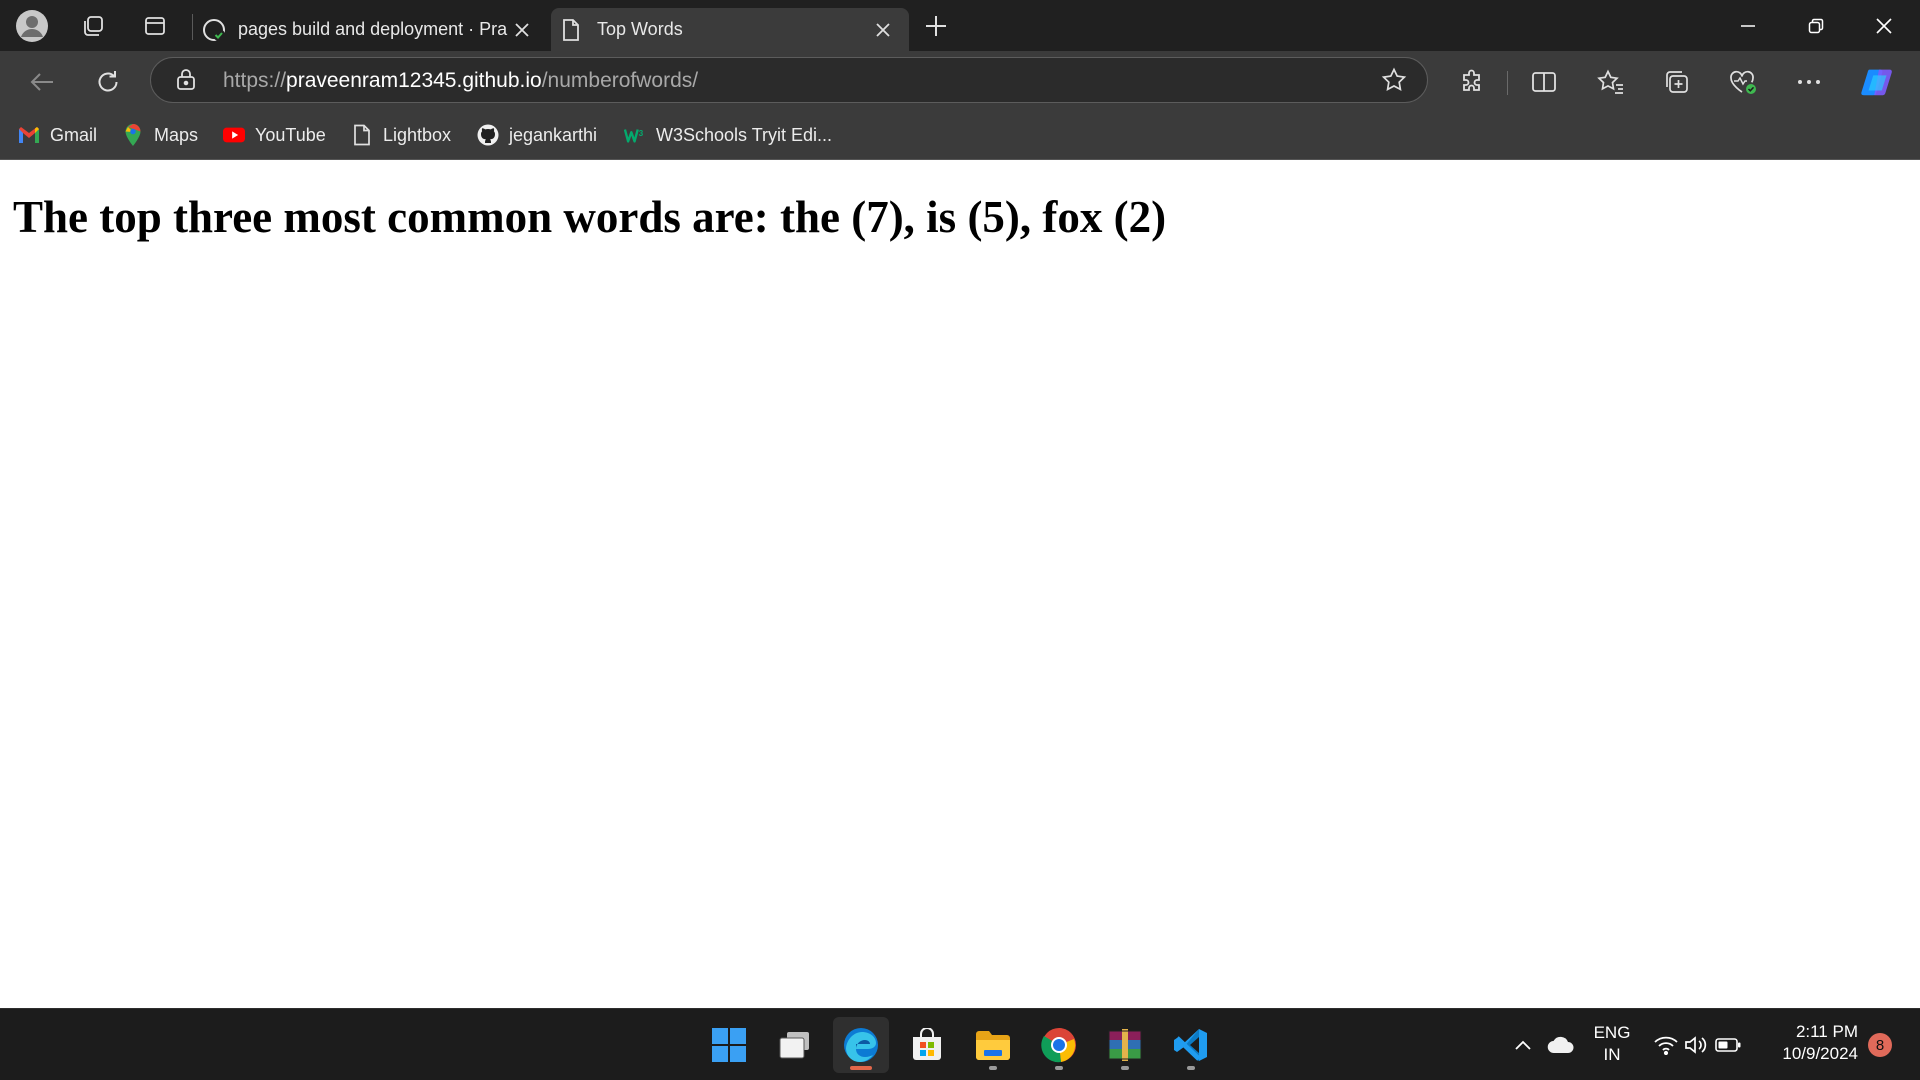 This screenshot has height=1080, width=1920. I want to click on task-view-button, so click(795, 1045).